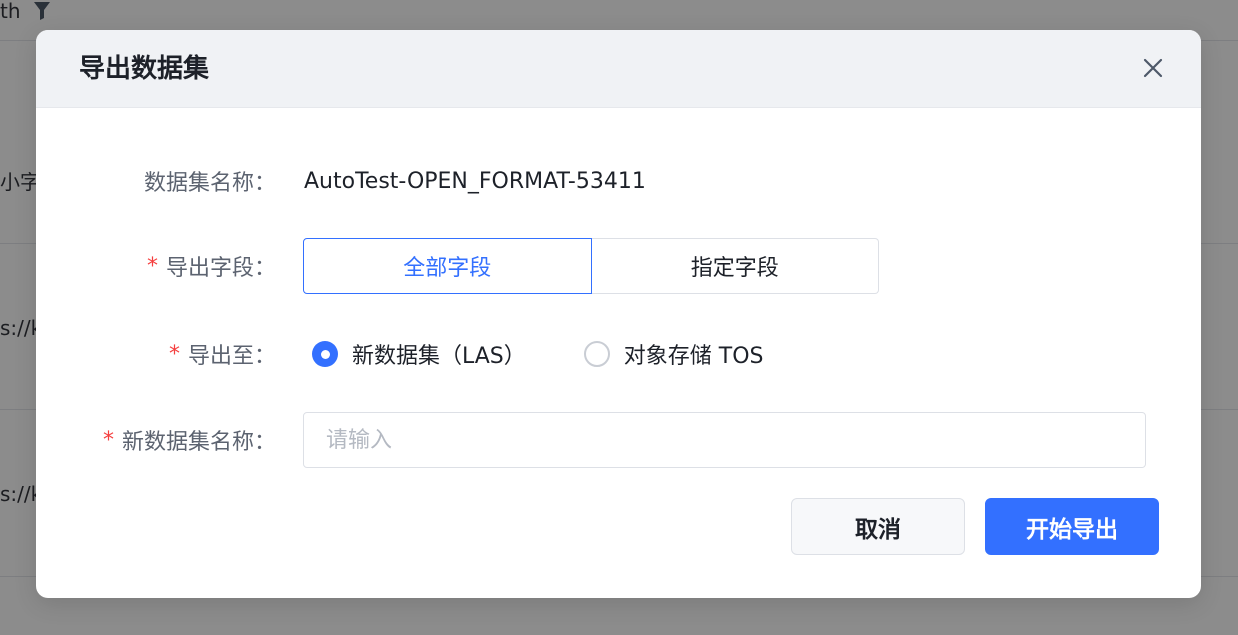 The width and height of the screenshot is (1238, 635). I want to click on dataset-name-value: AutoTest-OPEN_FORMAT-53411, so click(475, 181).